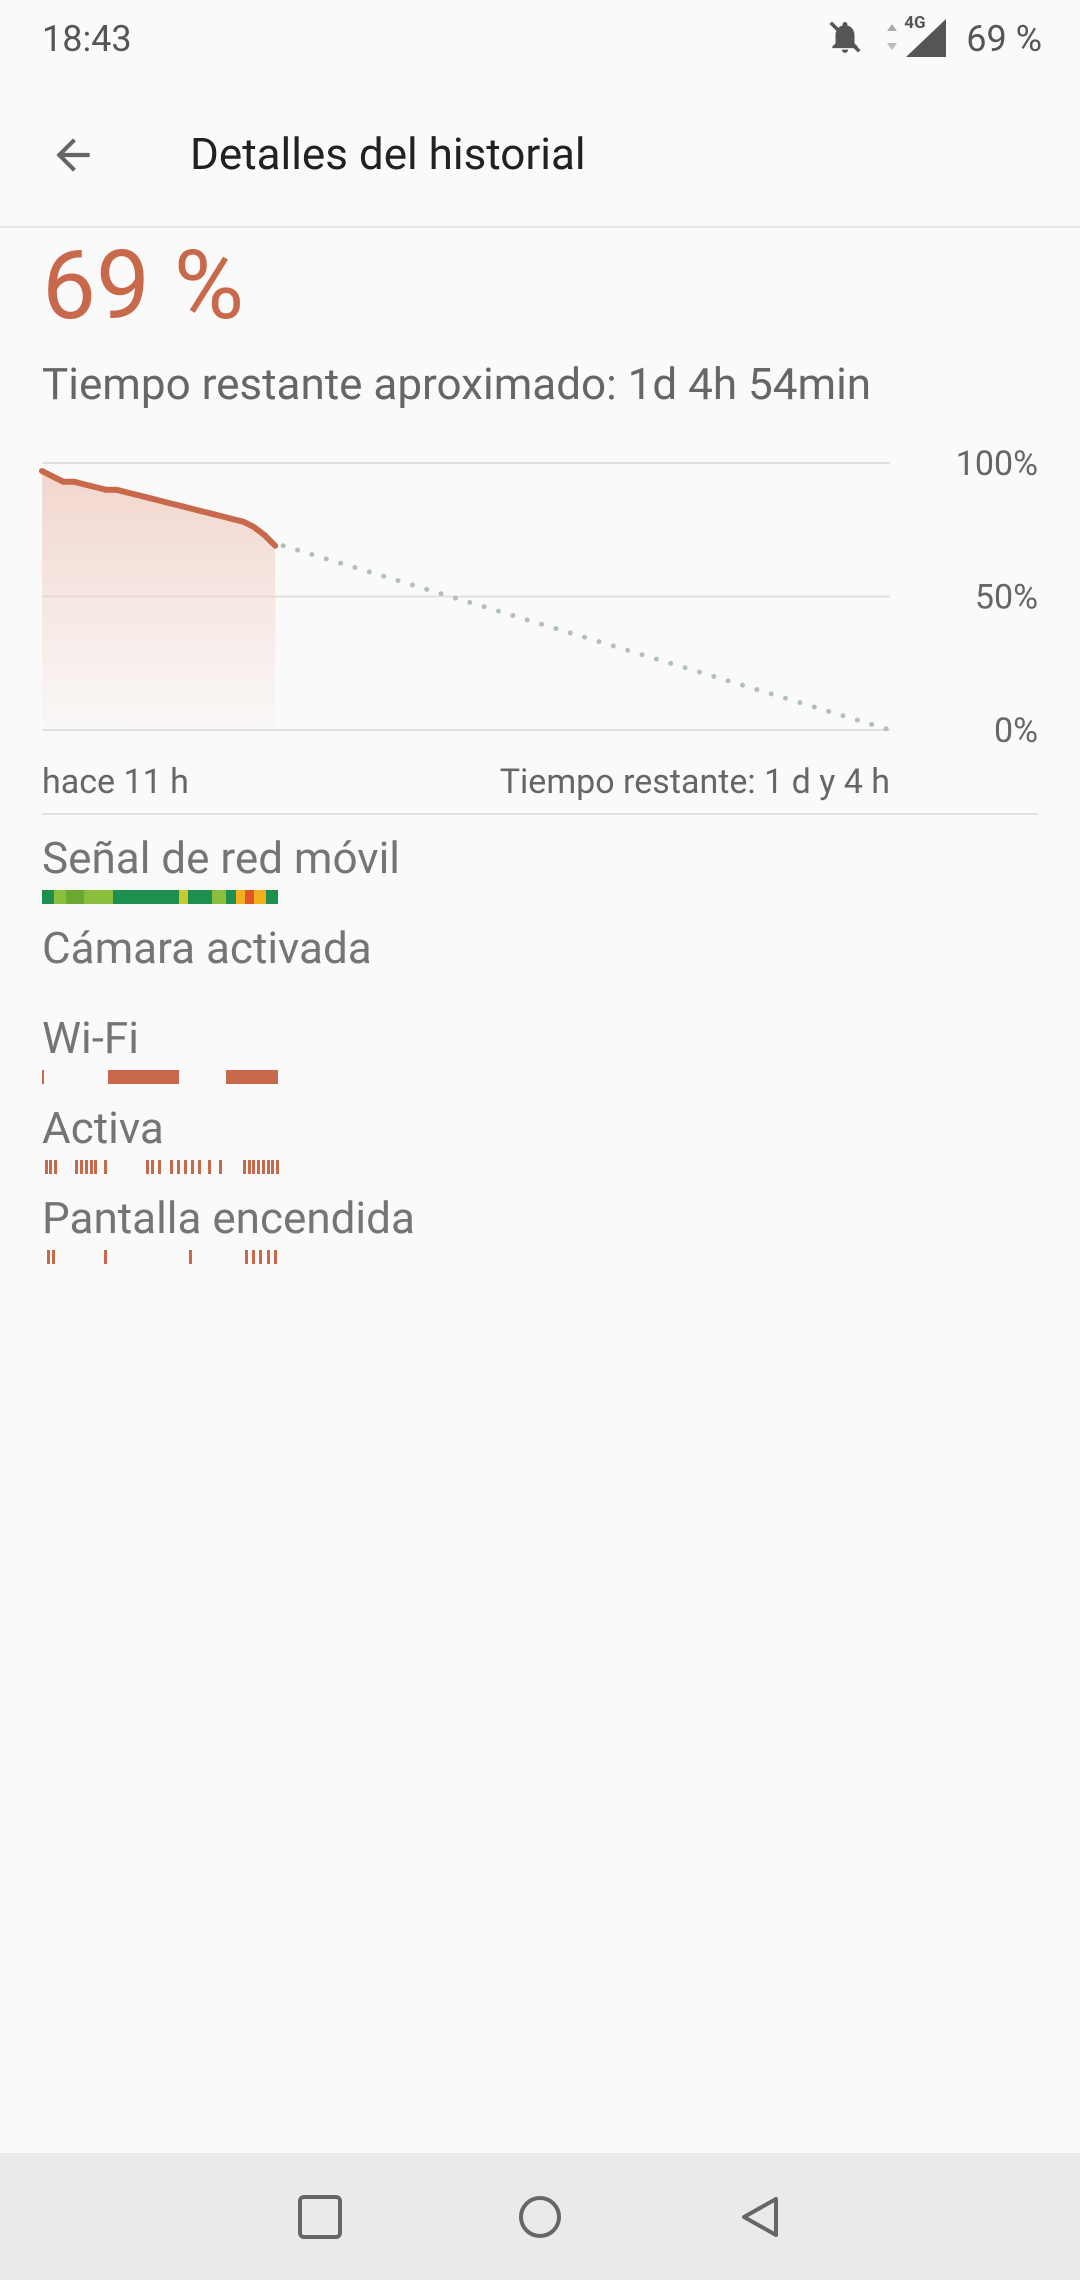 The height and width of the screenshot is (2280, 1080). I want to click on chart-y-tick-label: 50%, so click(1006, 598).